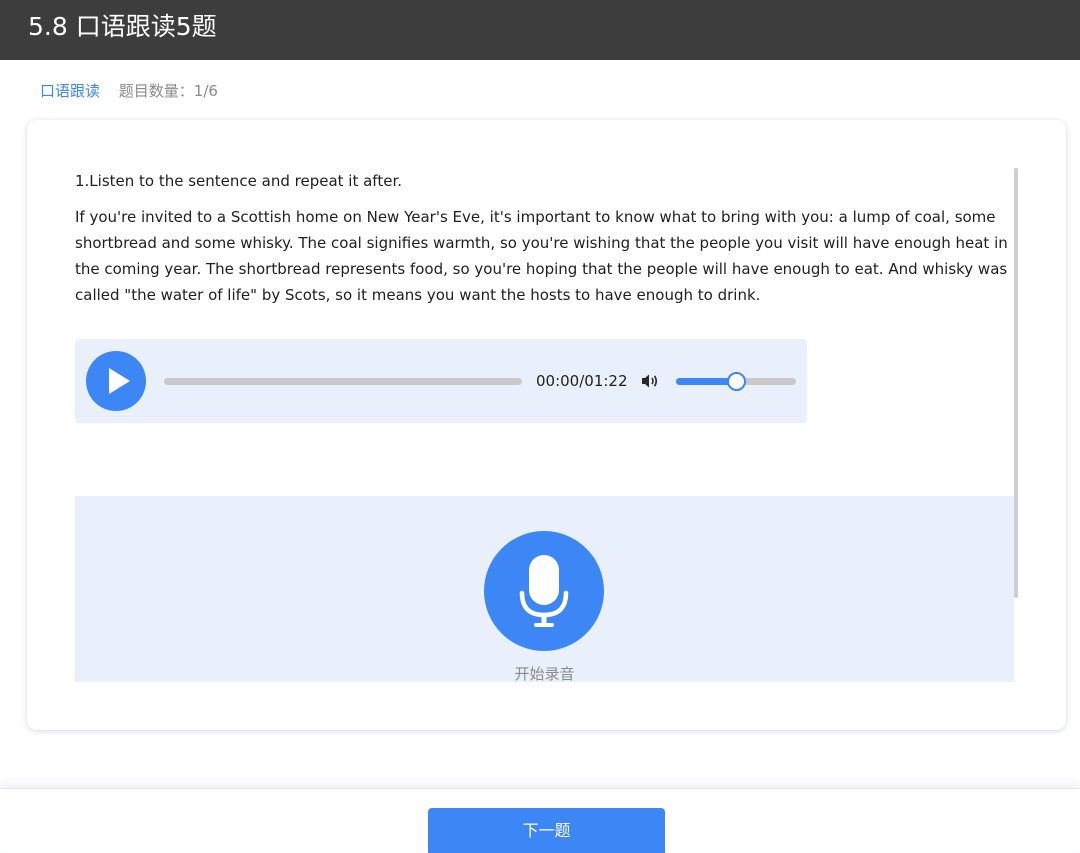 The image size is (1080, 853). I want to click on next-question-button: 下一题, so click(546, 830).